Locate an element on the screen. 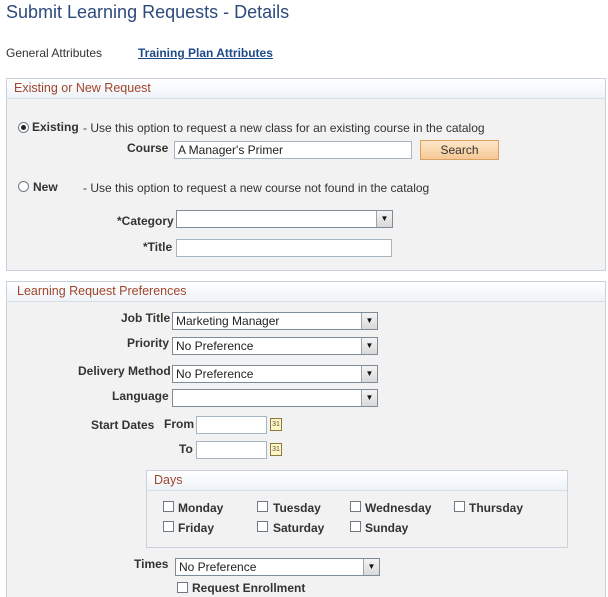 The width and height of the screenshot is (608, 597). new-radio is located at coordinates (23, 186).